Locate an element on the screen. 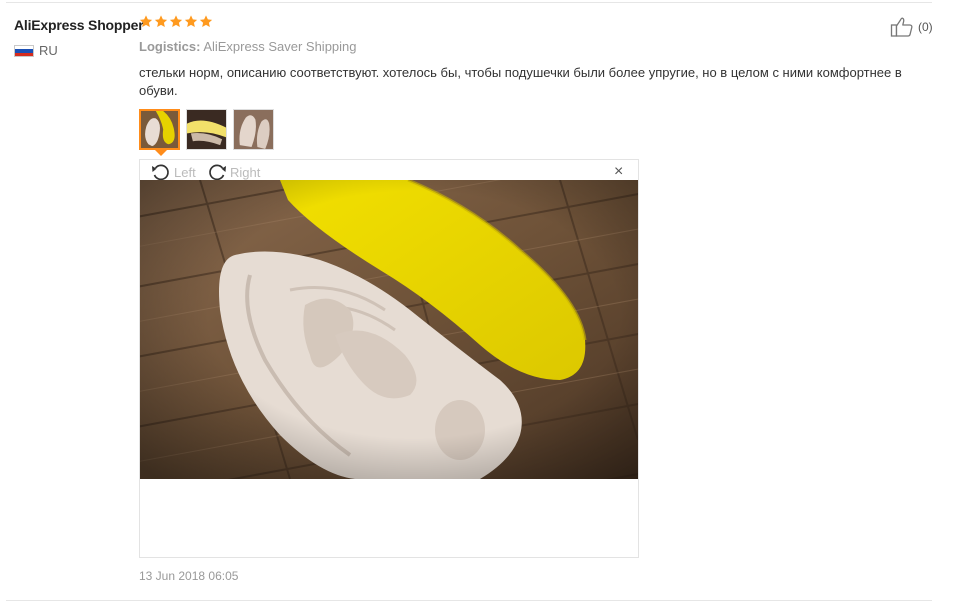 The width and height of the screenshot is (970, 614). top-divider is located at coordinates (469, 2).